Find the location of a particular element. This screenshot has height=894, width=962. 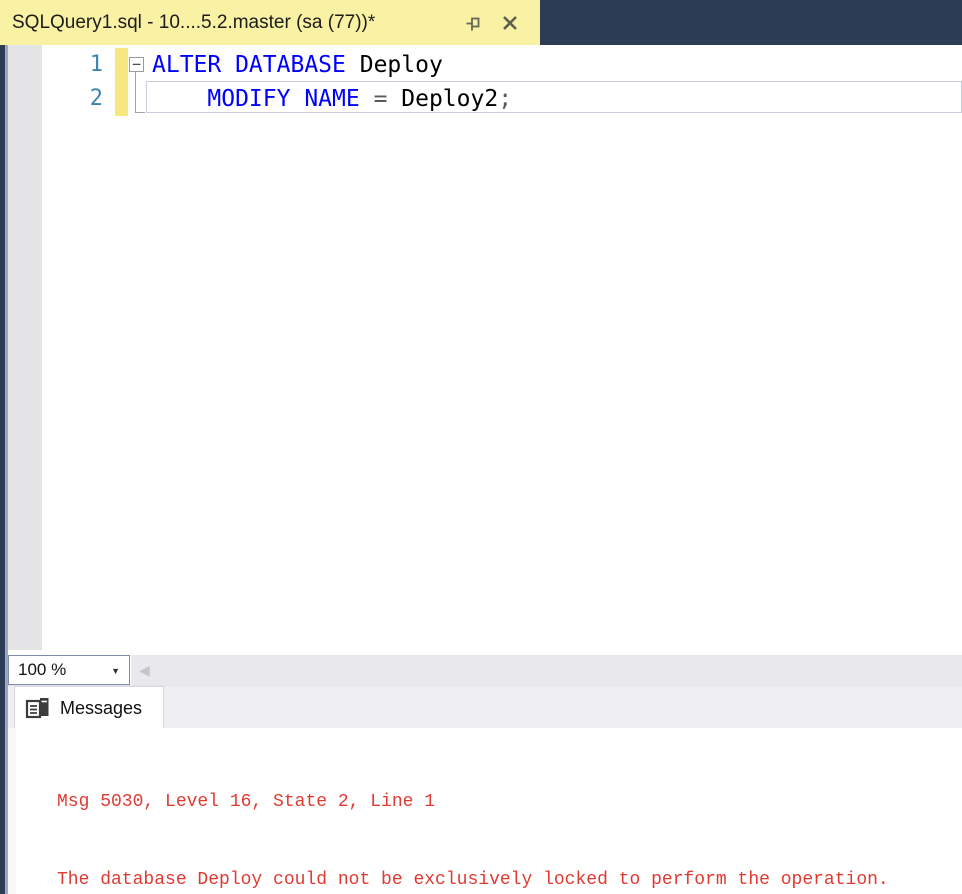

scroll-left-arrow-icon: ◀ is located at coordinates (144, 670).